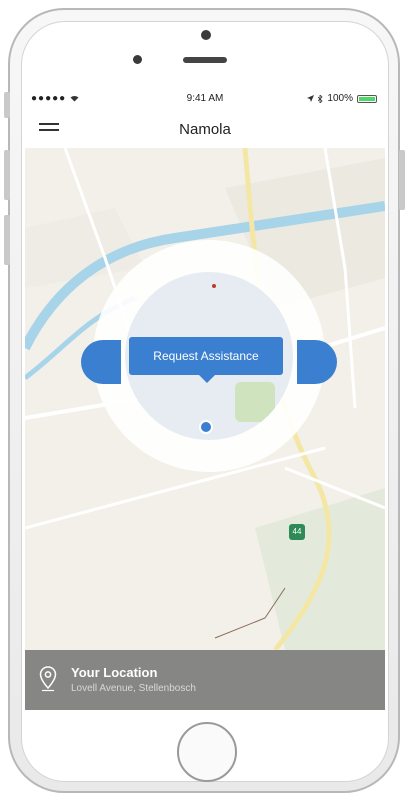 This screenshot has height=801, width=409. What do you see at coordinates (206, 356) in the screenshot?
I see `request-assistance-button: Request Assistance` at bounding box center [206, 356].